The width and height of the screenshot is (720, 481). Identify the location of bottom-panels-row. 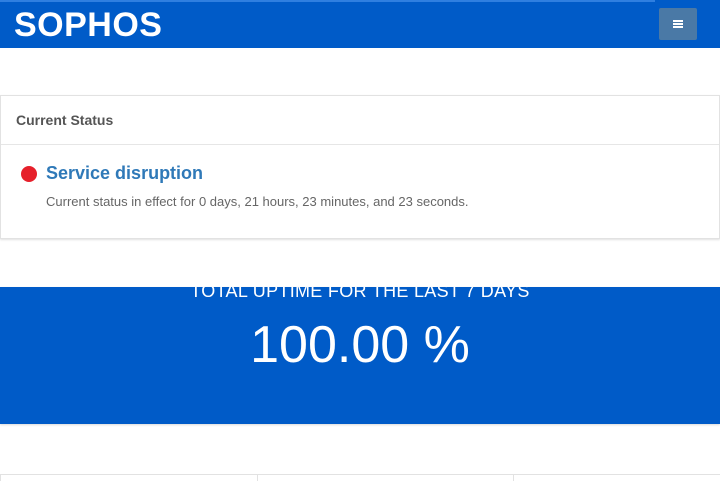
(360, 477).